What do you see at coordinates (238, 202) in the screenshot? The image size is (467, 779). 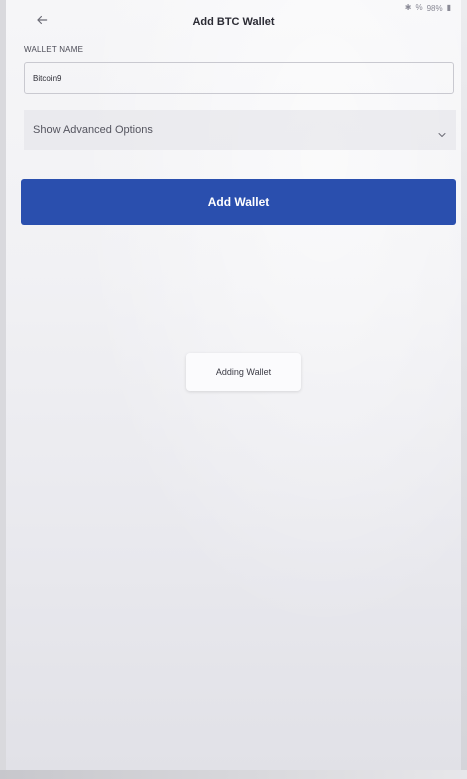 I see `add-wallet-button: Add Wallet` at bounding box center [238, 202].